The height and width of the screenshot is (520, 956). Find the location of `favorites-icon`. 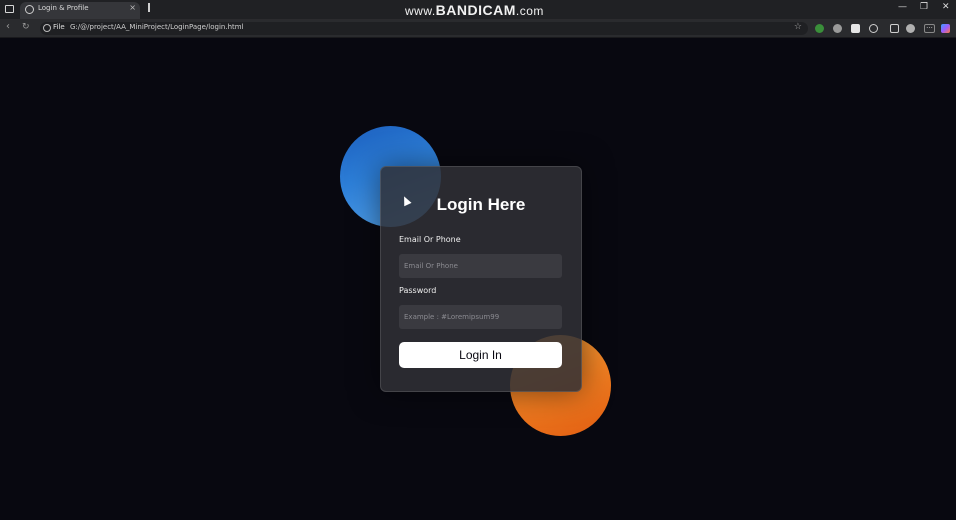

favorites-icon is located at coordinates (894, 28).